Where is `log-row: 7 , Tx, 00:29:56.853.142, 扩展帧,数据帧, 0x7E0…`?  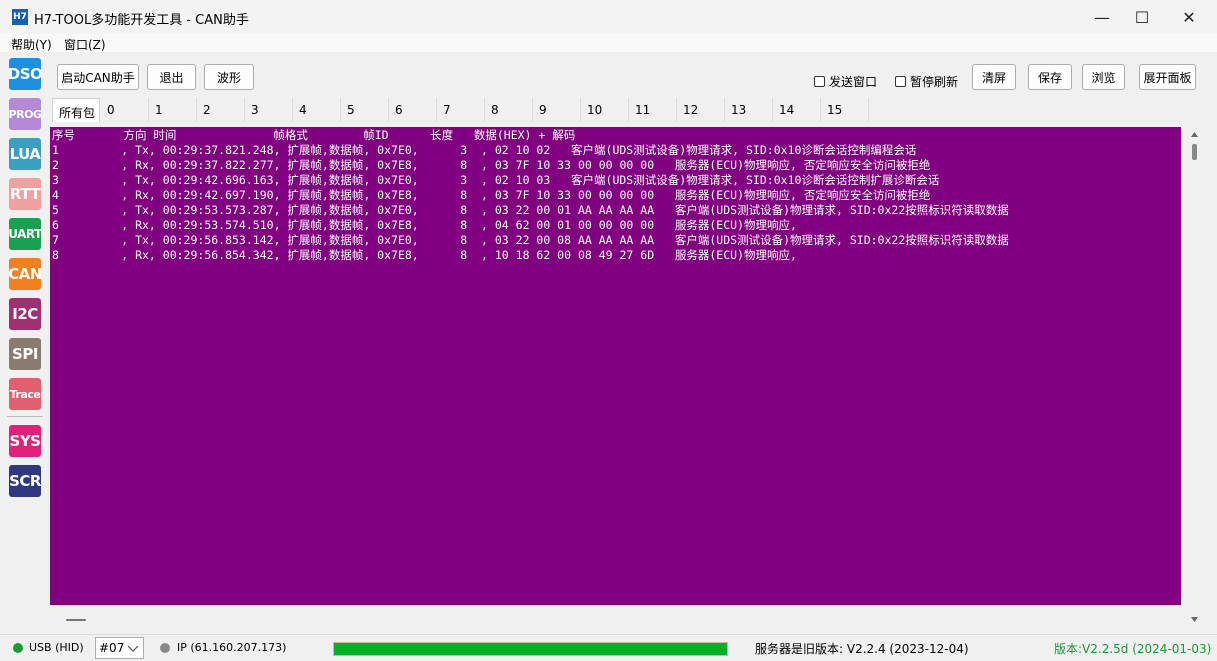
log-row: 7 , Tx, 00:29:56.853.142, 扩展帧,数据帧, 0x7E0… is located at coordinates (530, 240).